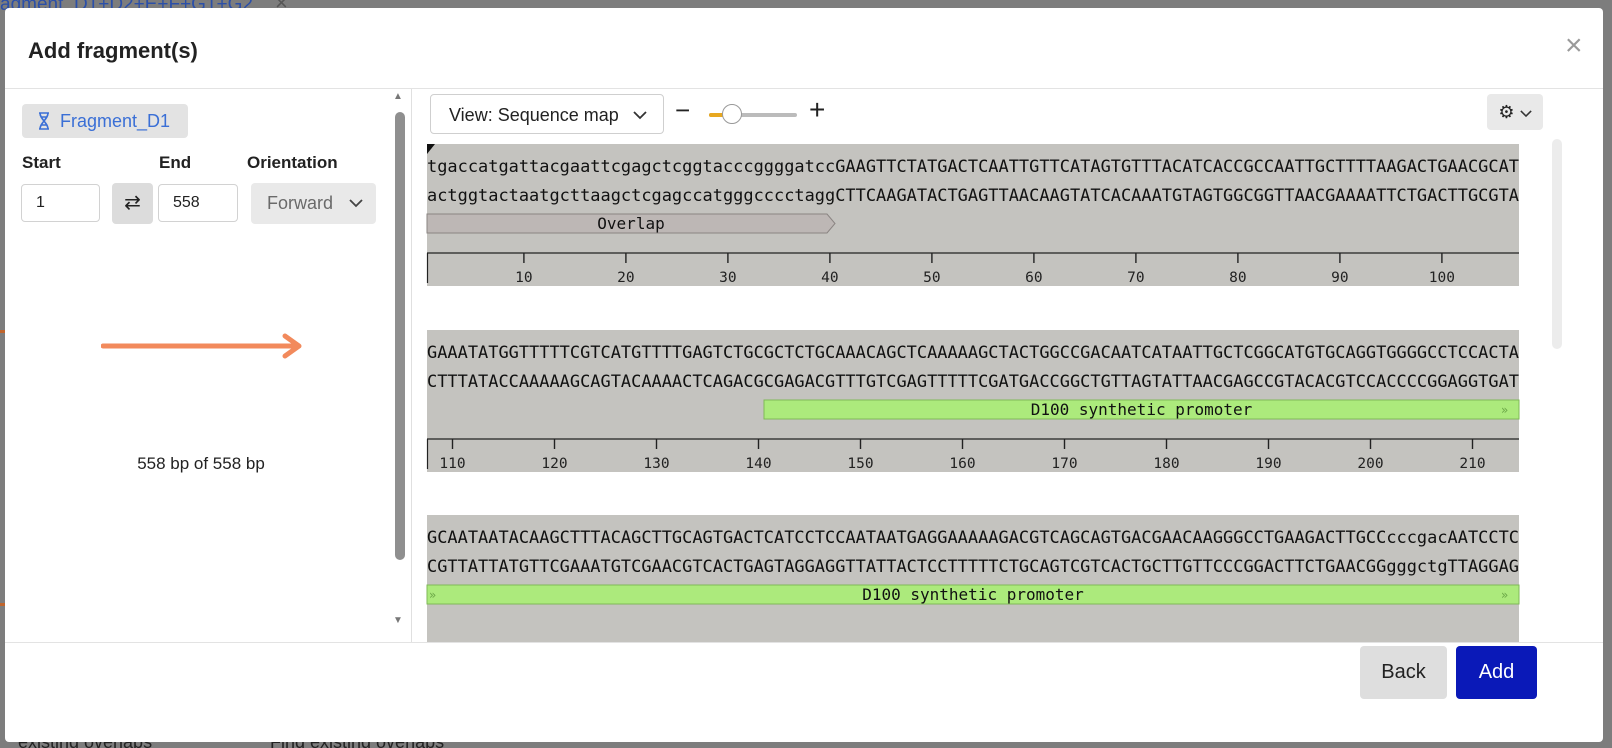 Image resolution: width=1612 pixels, height=748 pixels. Describe the element at coordinates (732, 114) in the screenshot. I see `zoom-slider-thumb` at that location.